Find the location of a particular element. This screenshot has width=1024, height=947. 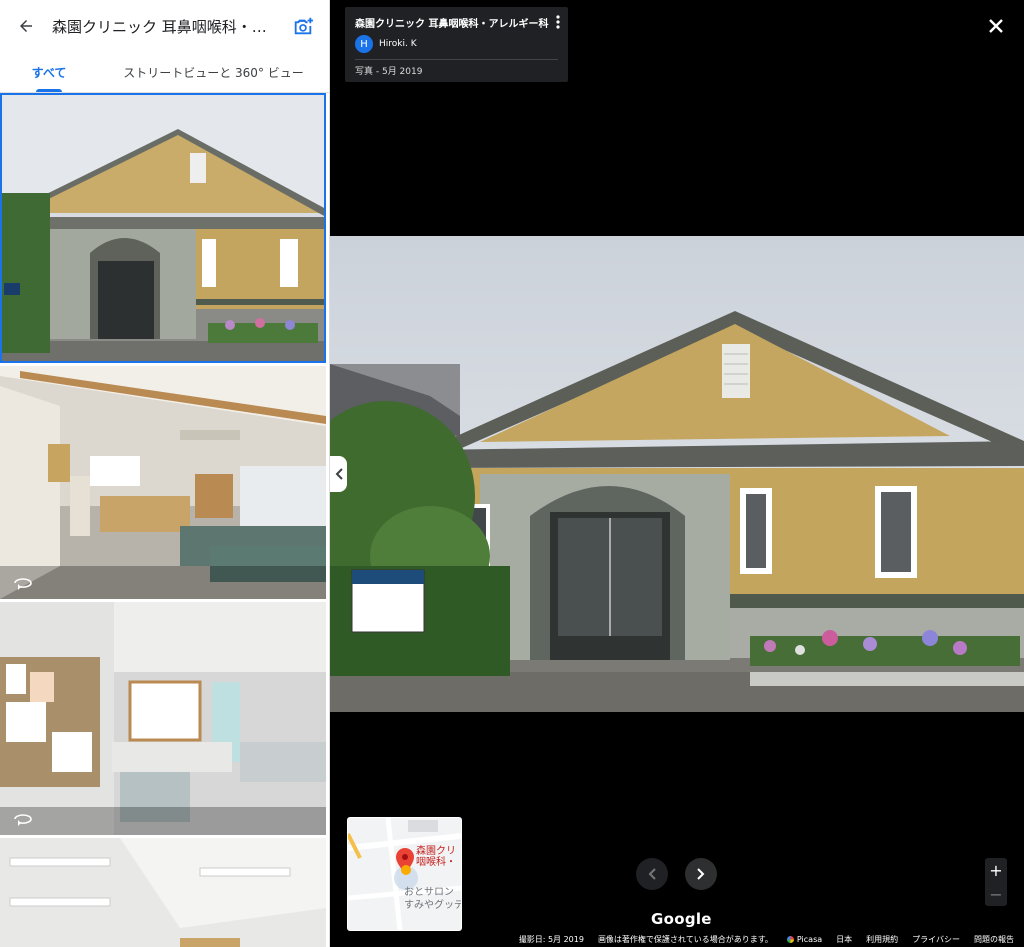

thumbnail-waiting-room is located at coordinates (163, 482).